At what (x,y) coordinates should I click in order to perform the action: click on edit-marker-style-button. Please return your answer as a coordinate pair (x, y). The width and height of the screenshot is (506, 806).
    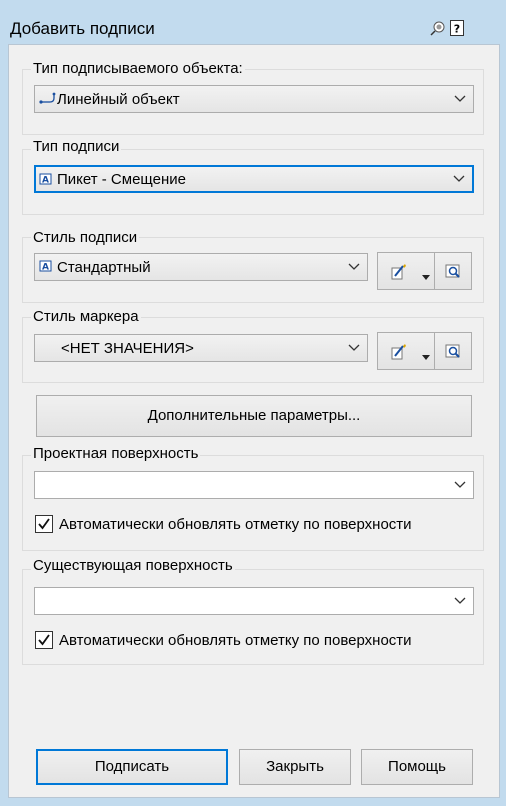
    Looking at the image, I should click on (406, 351).